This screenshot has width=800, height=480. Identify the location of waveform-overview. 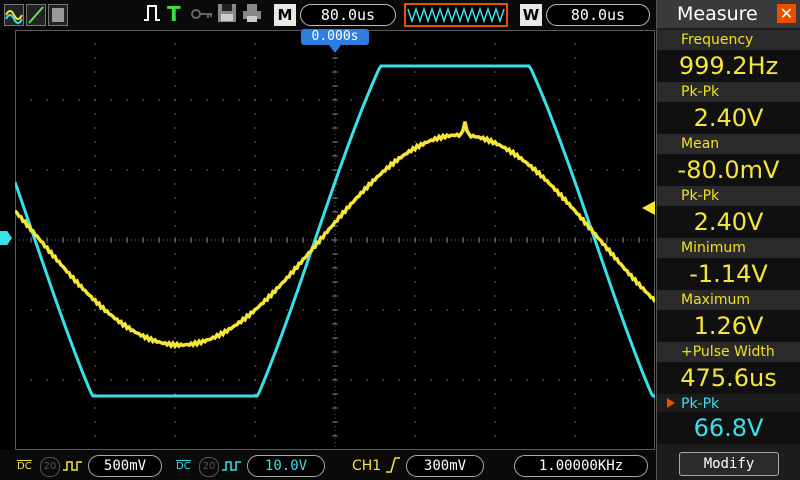
(456, 15).